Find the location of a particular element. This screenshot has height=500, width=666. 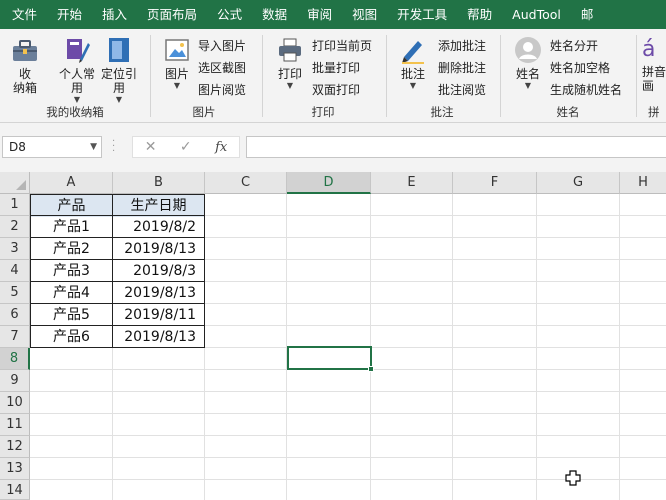

import-picture-label: 导入图片 is located at coordinates (222, 45).